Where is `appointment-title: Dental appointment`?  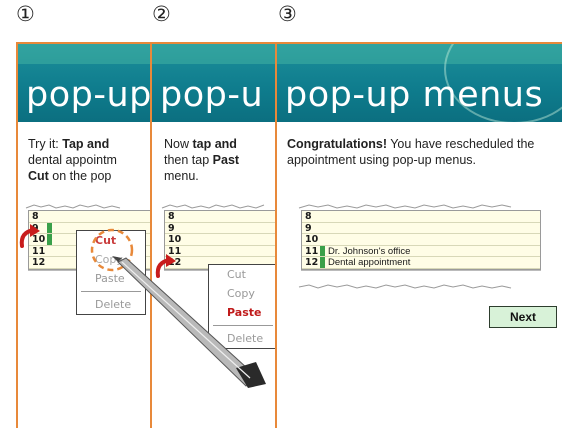 appointment-title: Dental appointment is located at coordinates (369, 262).